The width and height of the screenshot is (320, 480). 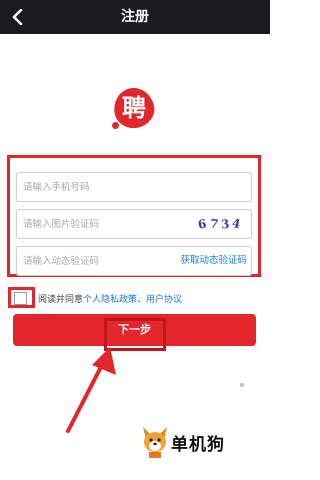 What do you see at coordinates (221, 224) in the screenshot?
I see `captcha-image: 6 7 3 4` at bounding box center [221, 224].